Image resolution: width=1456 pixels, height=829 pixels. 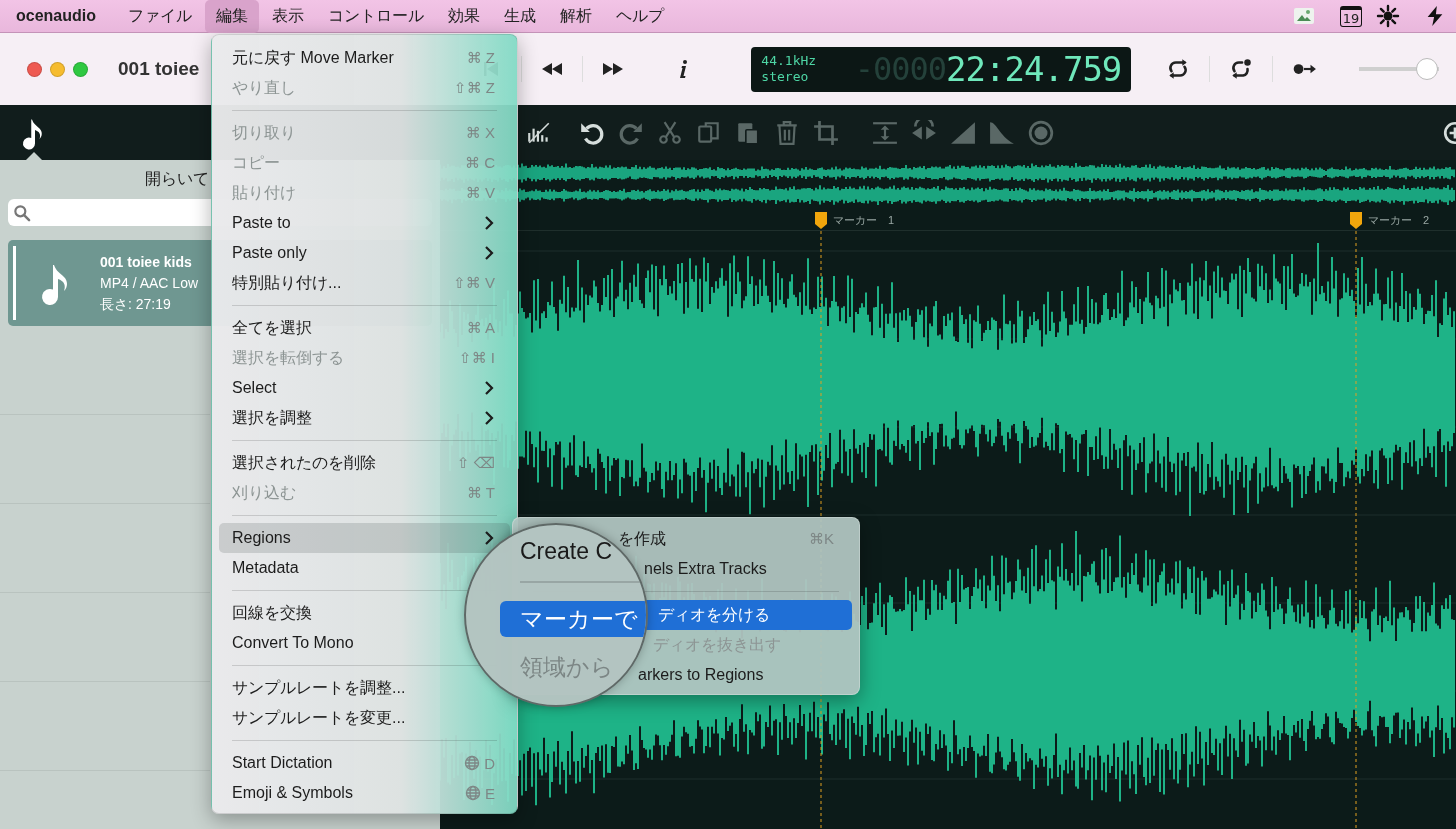 What do you see at coordinates (293, 793) in the screenshot?
I see `menu-item-label: Emoji & Symbols` at bounding box center [293, 793].